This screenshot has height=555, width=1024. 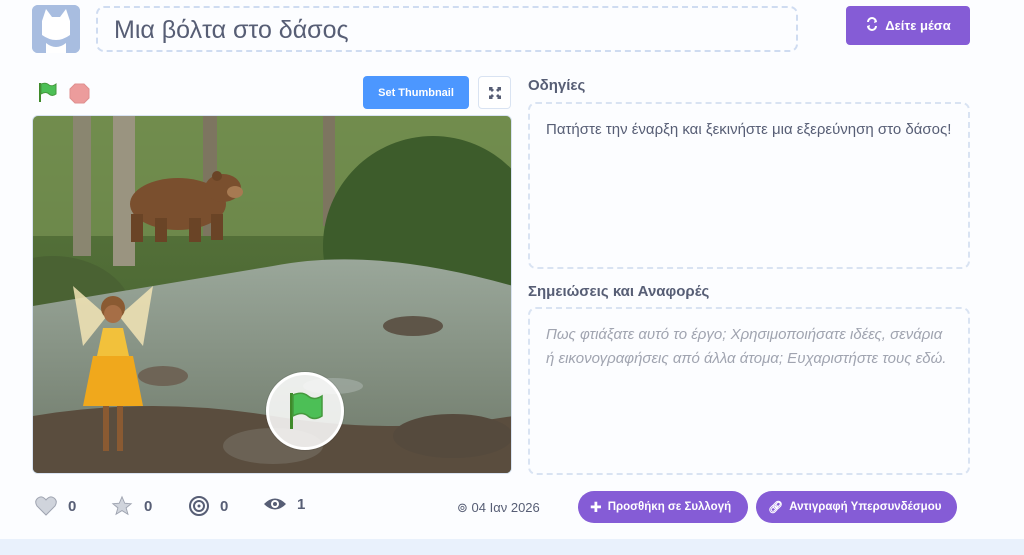 What do you see at coordinates (301, 504) in the screenshot?
I see `views-count: 1` at bounding box center [301, 504].